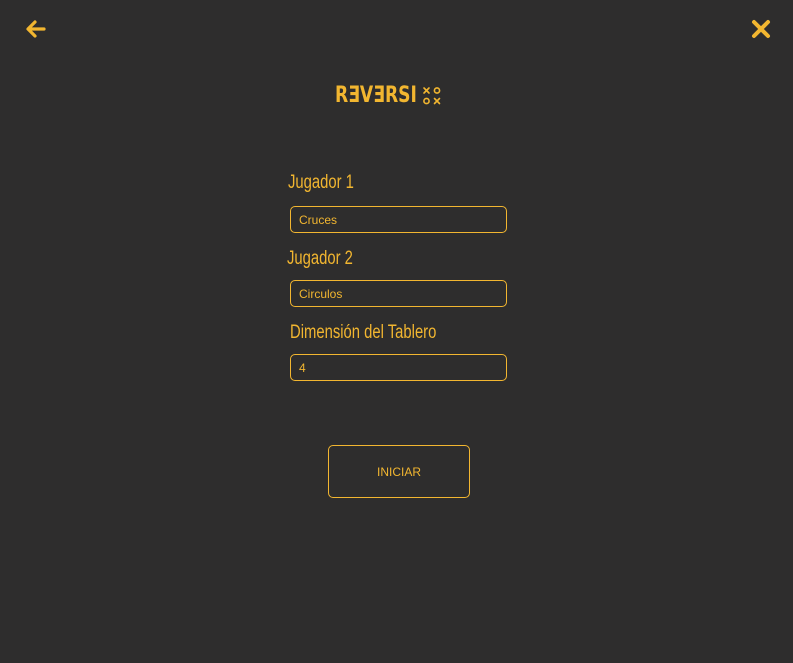  I want to click on back-button, so click(36, 29).